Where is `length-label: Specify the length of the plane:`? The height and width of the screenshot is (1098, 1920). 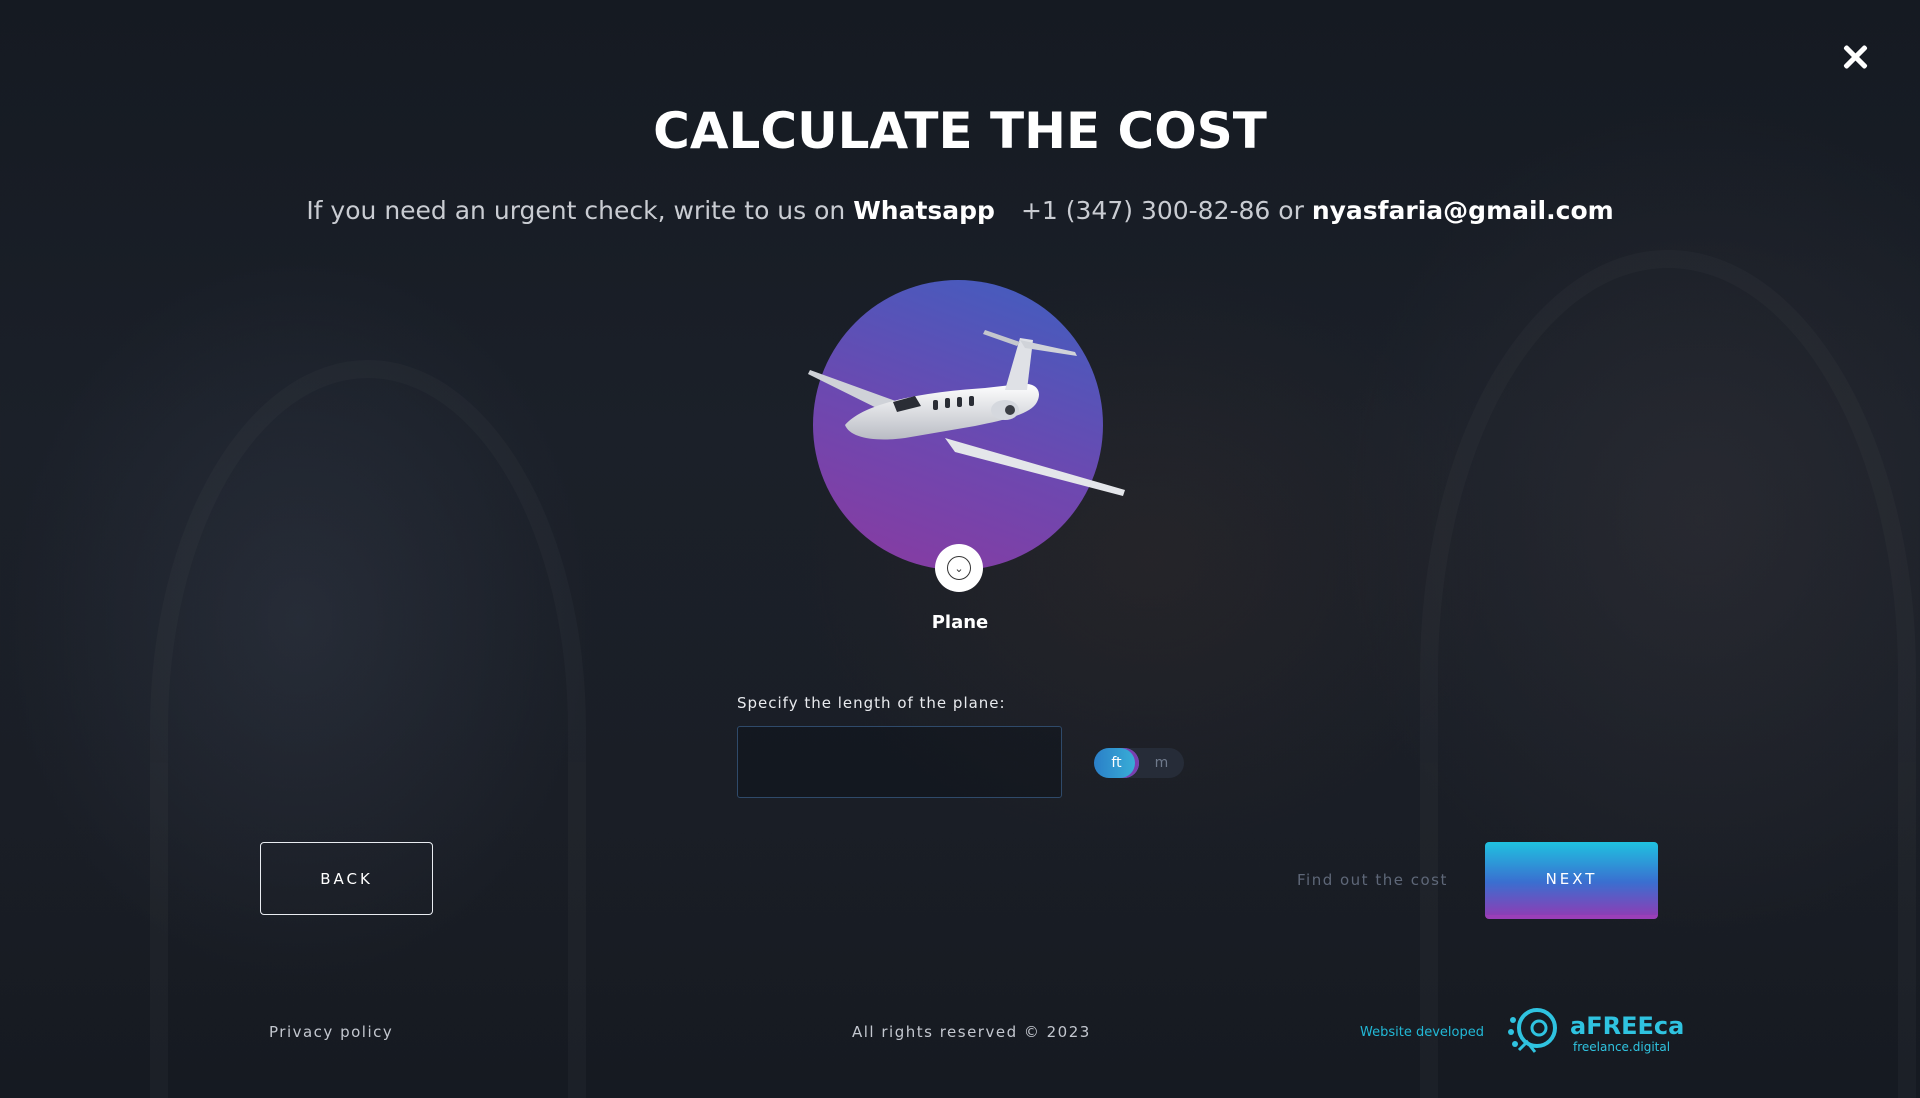
length-label: Specify the length of the plane: is located at coordinates (871, 703).